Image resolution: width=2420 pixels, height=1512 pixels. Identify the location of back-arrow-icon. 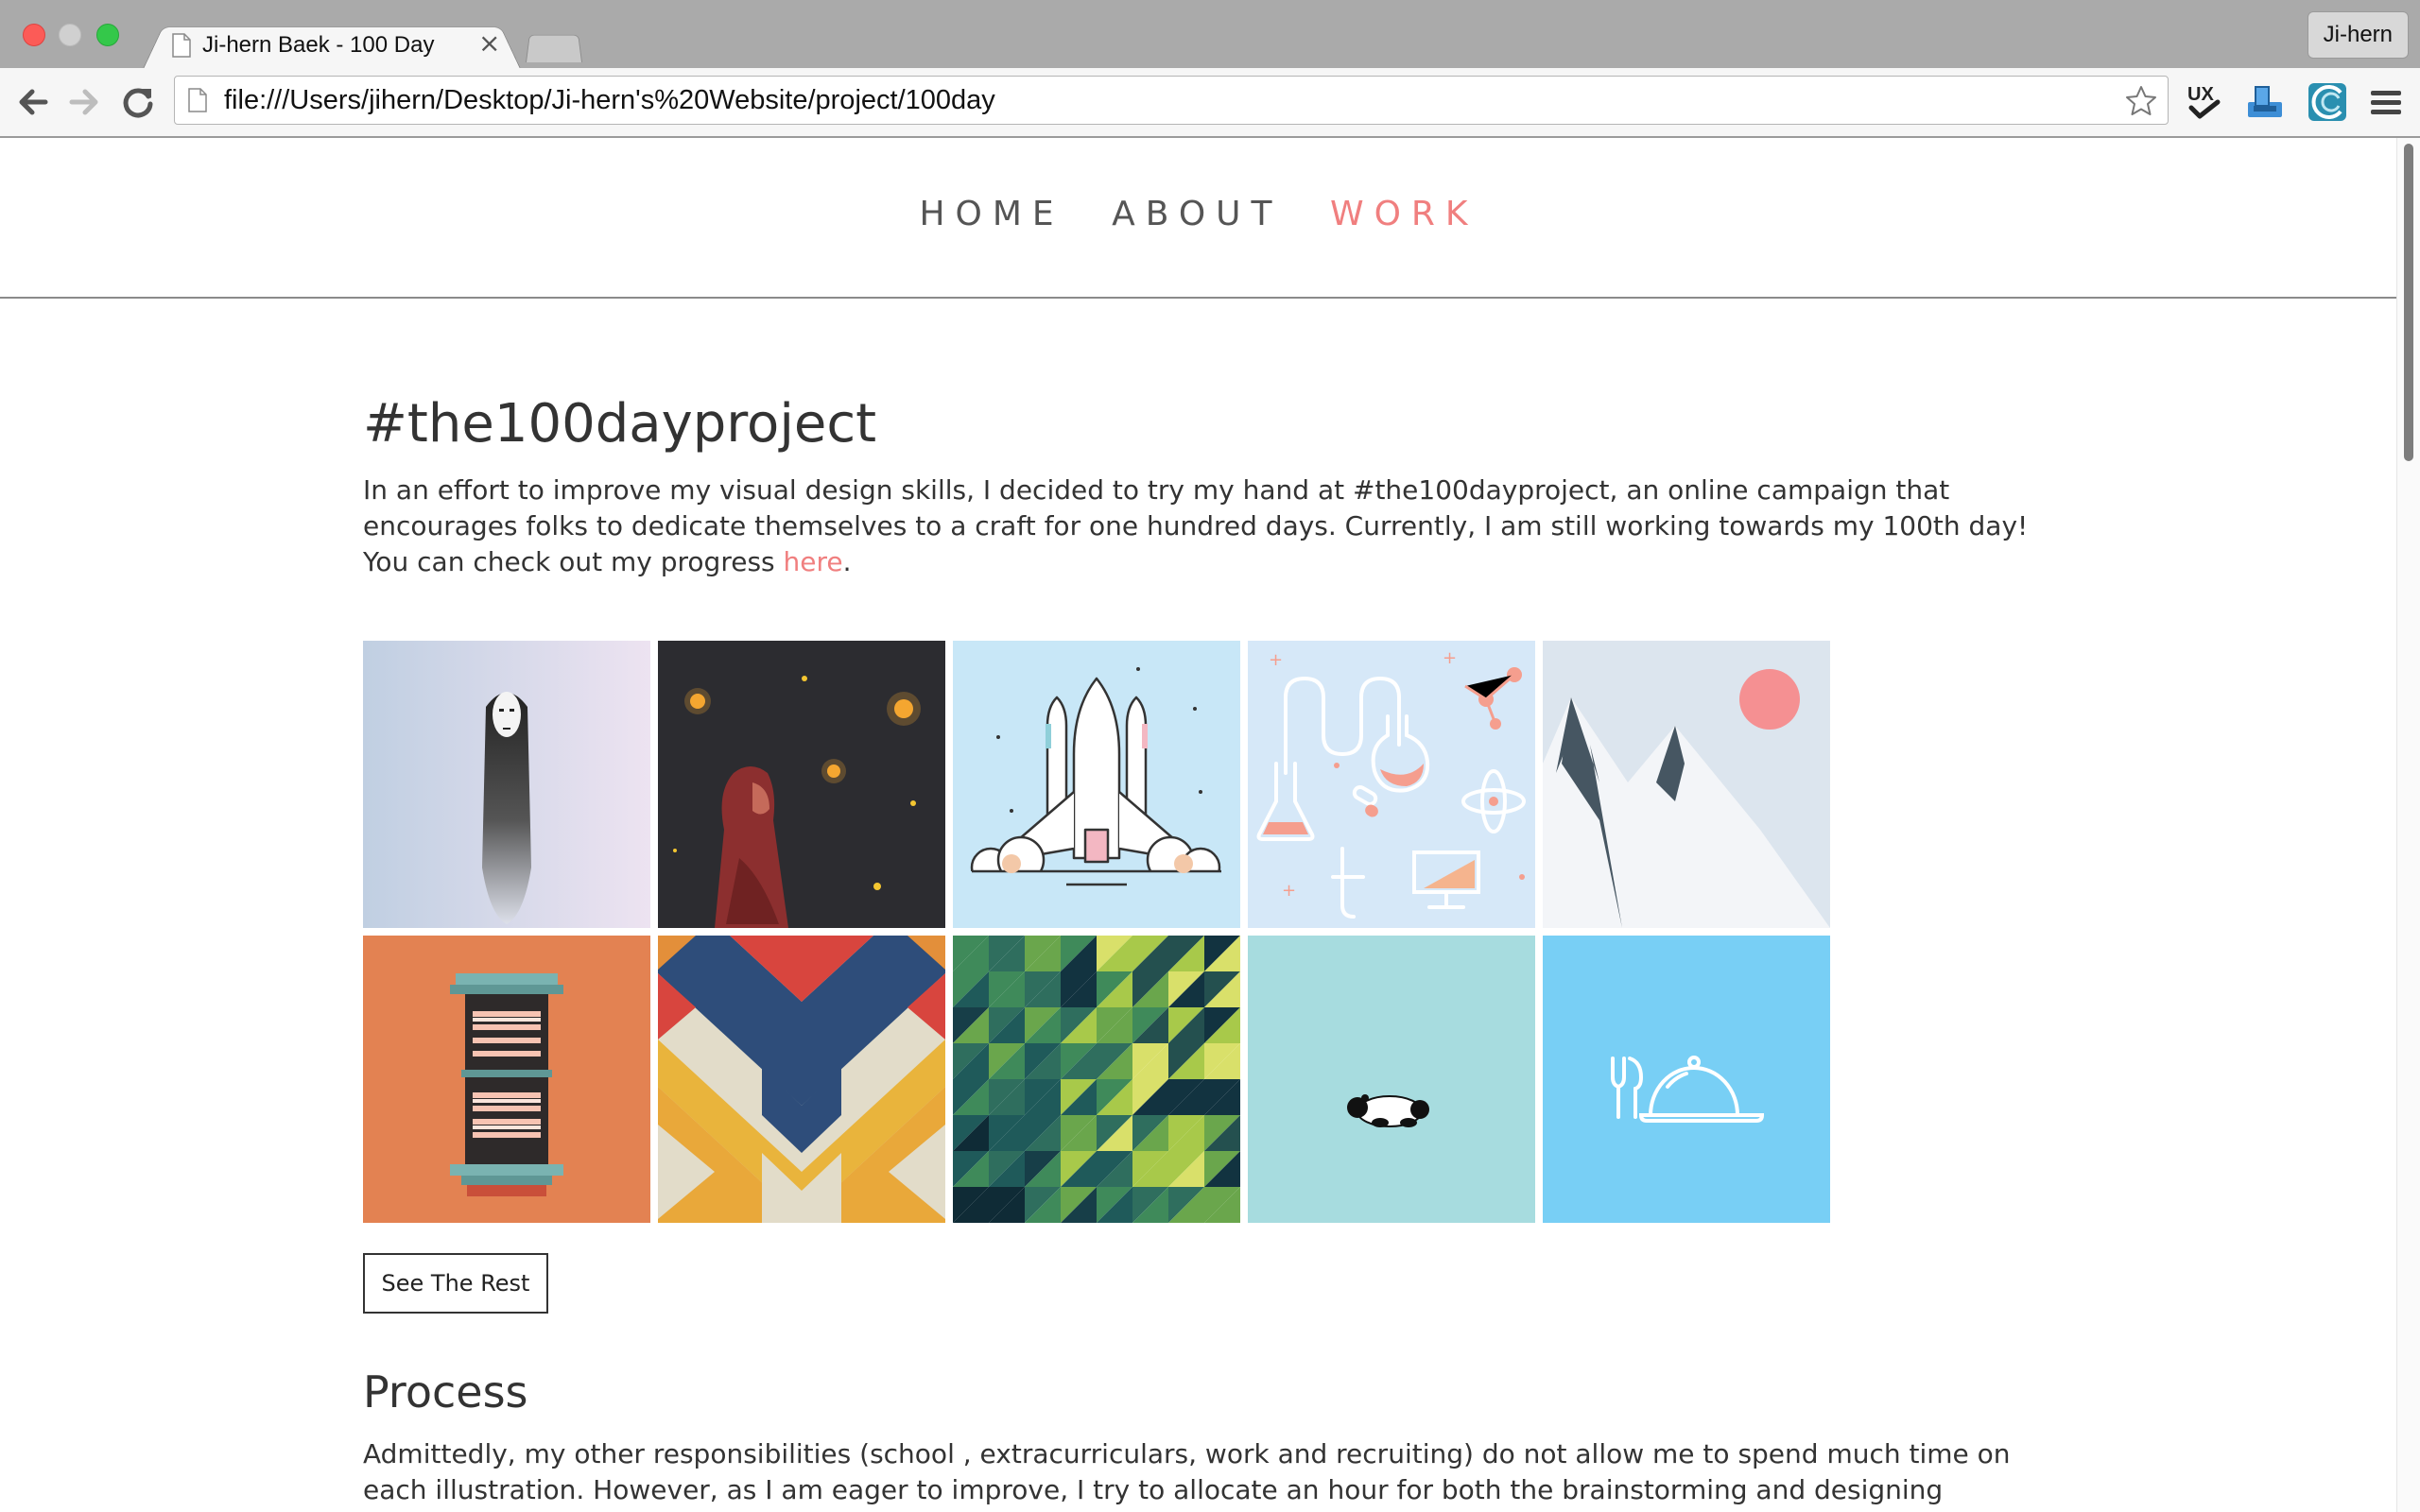
(32, 102).